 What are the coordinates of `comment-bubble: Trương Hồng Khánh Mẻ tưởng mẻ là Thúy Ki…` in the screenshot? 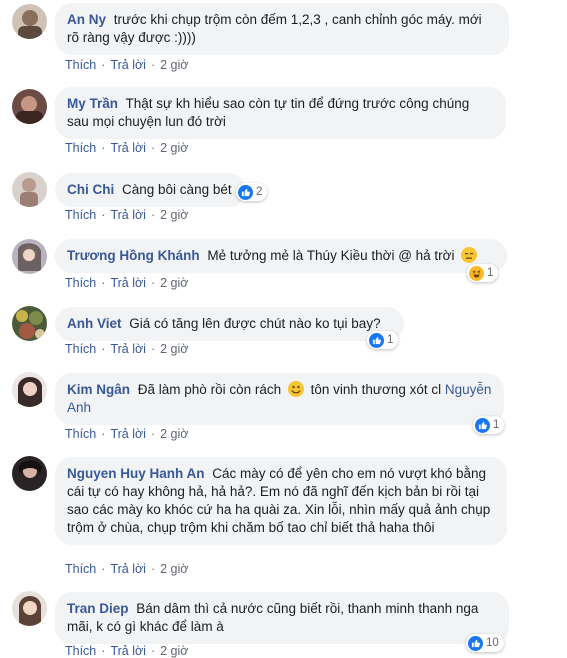 It's located at (281, 256).